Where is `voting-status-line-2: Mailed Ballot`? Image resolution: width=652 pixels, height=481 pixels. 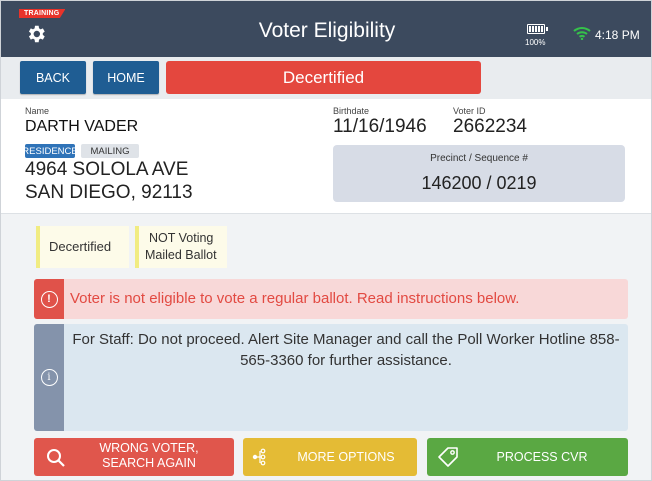
voting-status-line-2: Mailed Ballot is located at coordinates (181, 255).